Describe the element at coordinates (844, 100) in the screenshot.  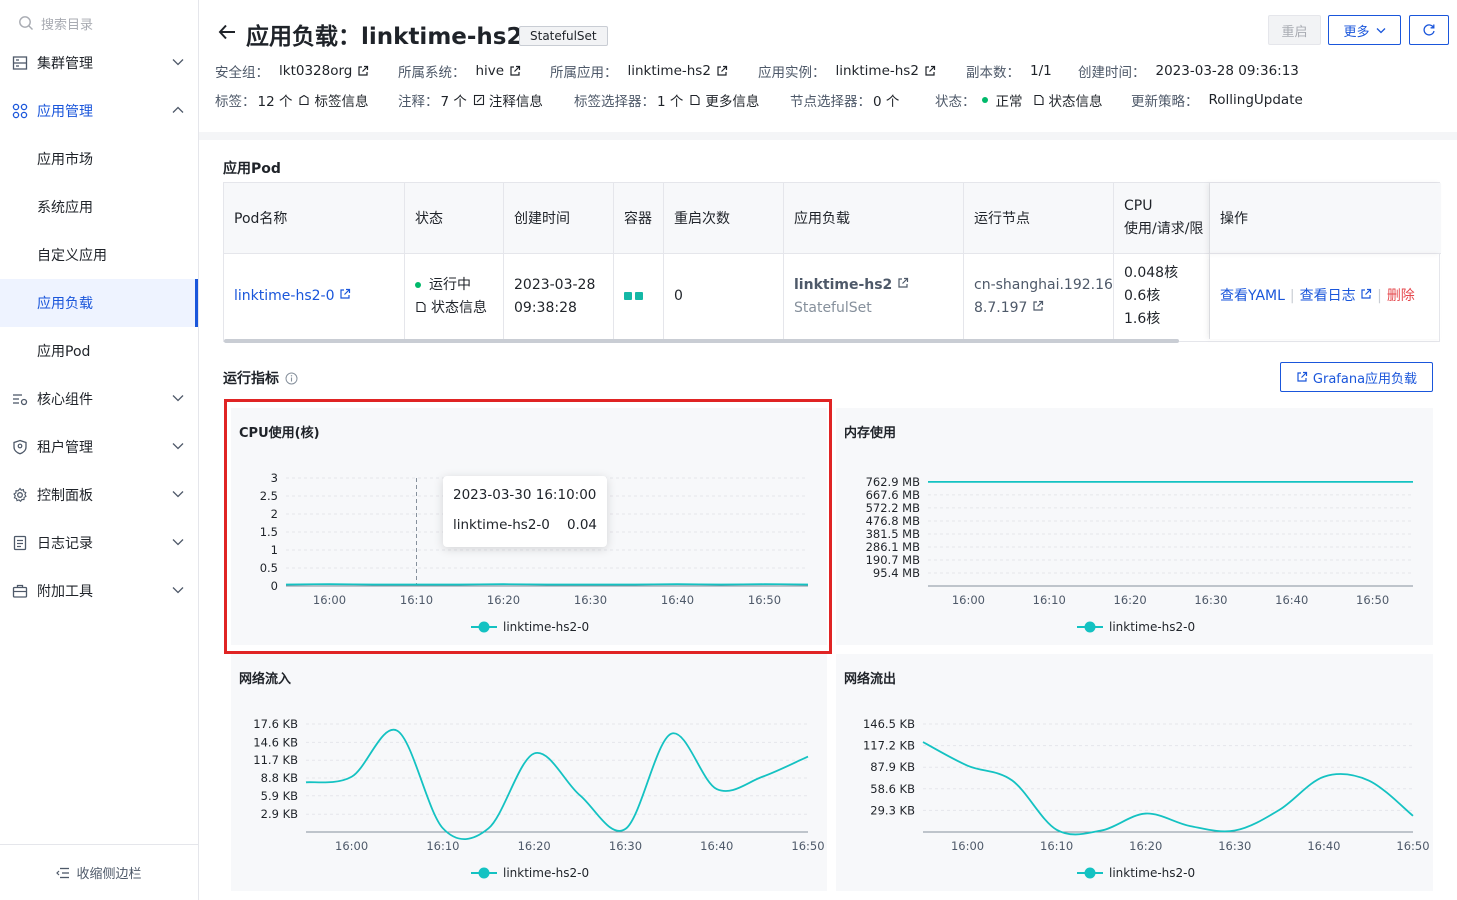
I see `meta-node-selector: 节点选择器： 0 个` at that location.